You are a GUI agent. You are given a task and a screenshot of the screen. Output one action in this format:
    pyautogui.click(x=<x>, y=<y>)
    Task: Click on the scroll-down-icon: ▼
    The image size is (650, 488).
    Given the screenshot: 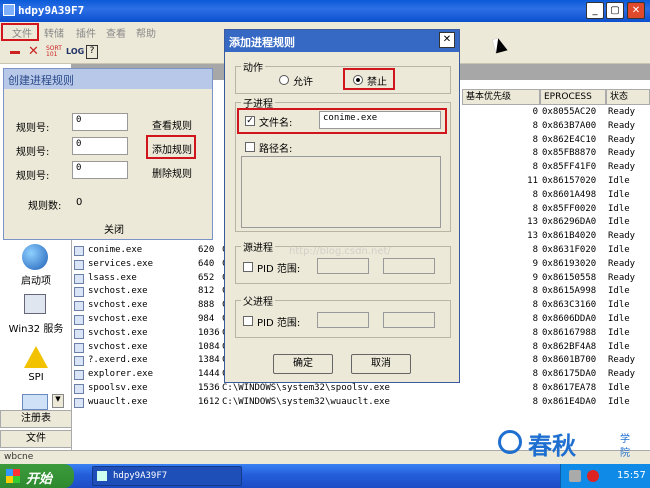 What is the action you would take?
    pyautogui.click(x=58, y=401)
    